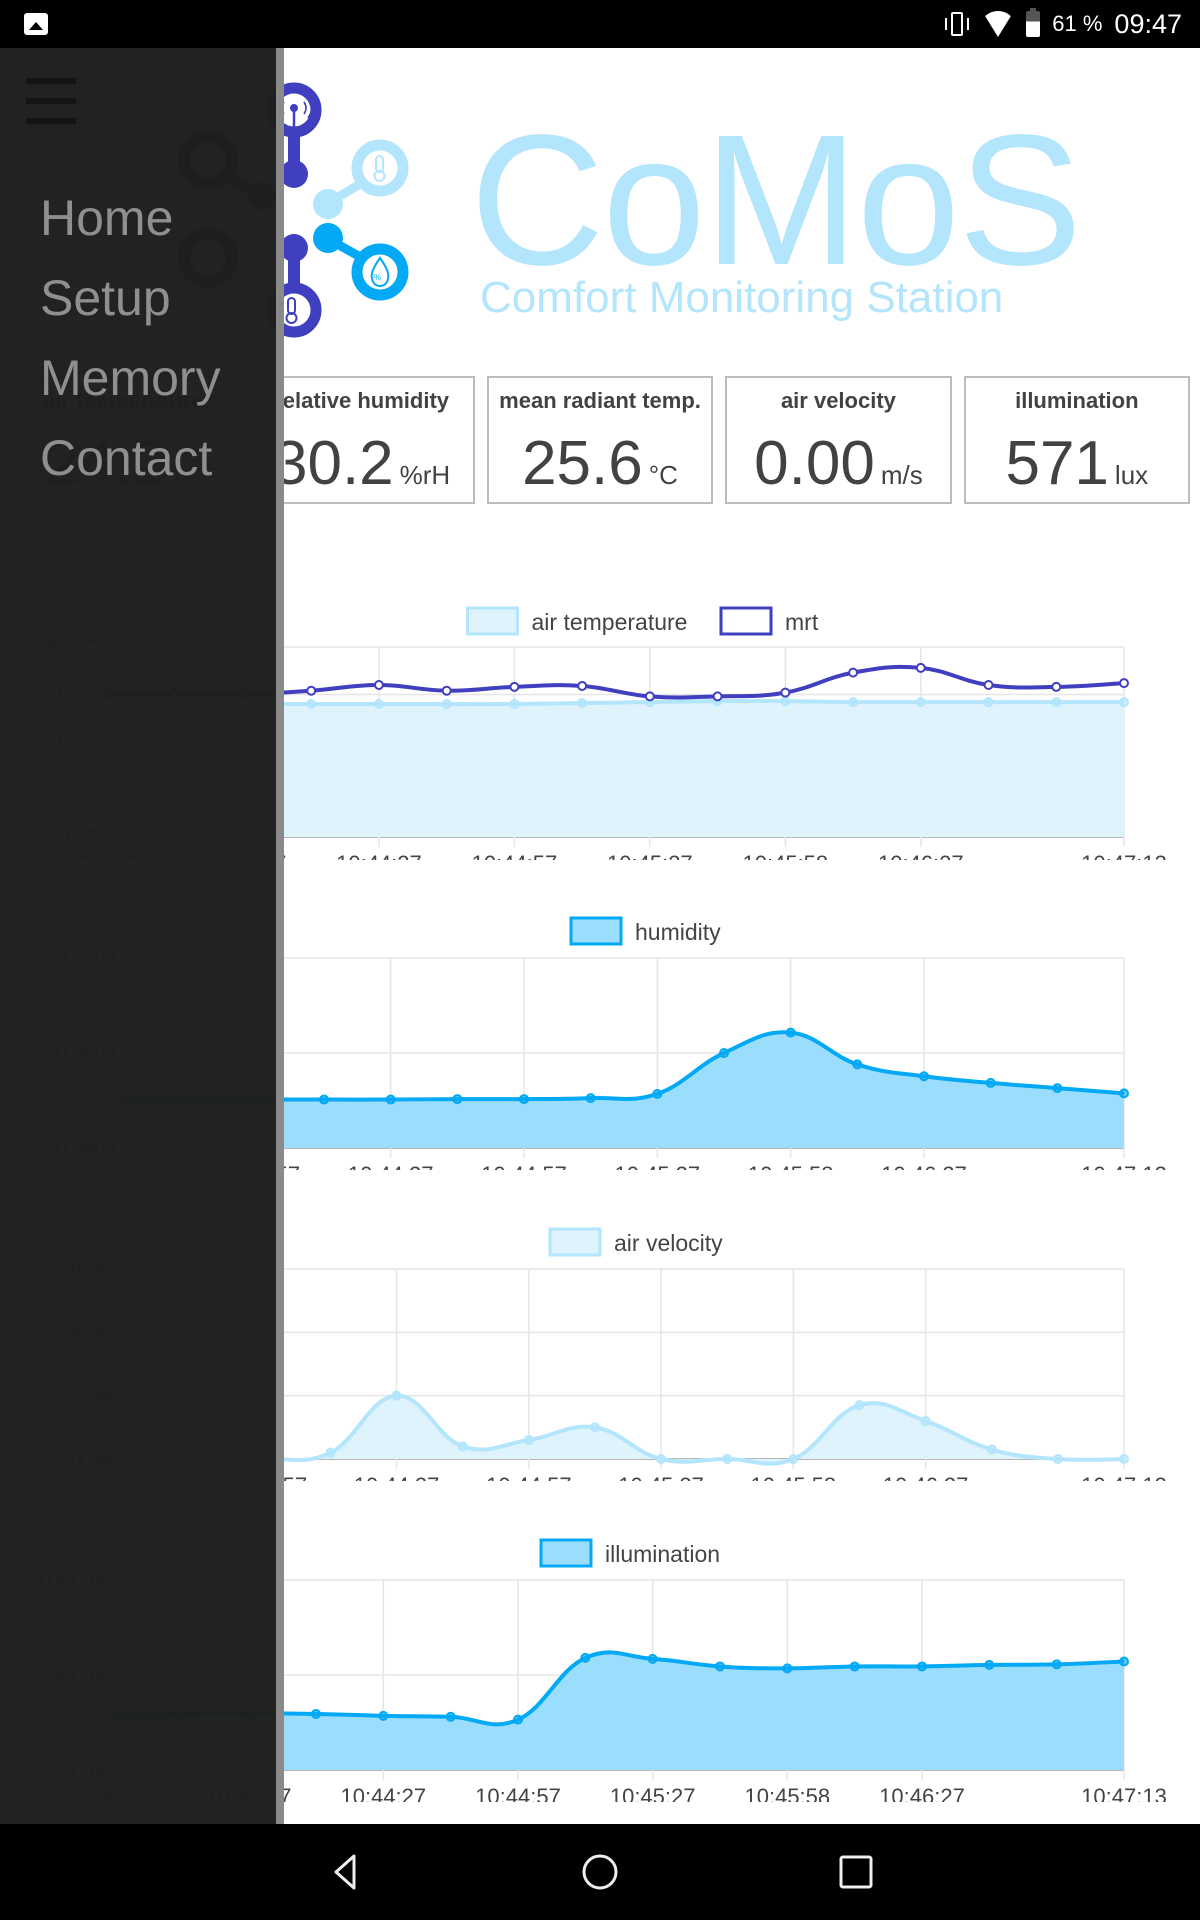 The height and width of the screenshot is (1920, 1200). What do you see at coordinates (380, 168) in the screenshot?
I see `thermometer-node-icon` at bounding box center [380, 168].